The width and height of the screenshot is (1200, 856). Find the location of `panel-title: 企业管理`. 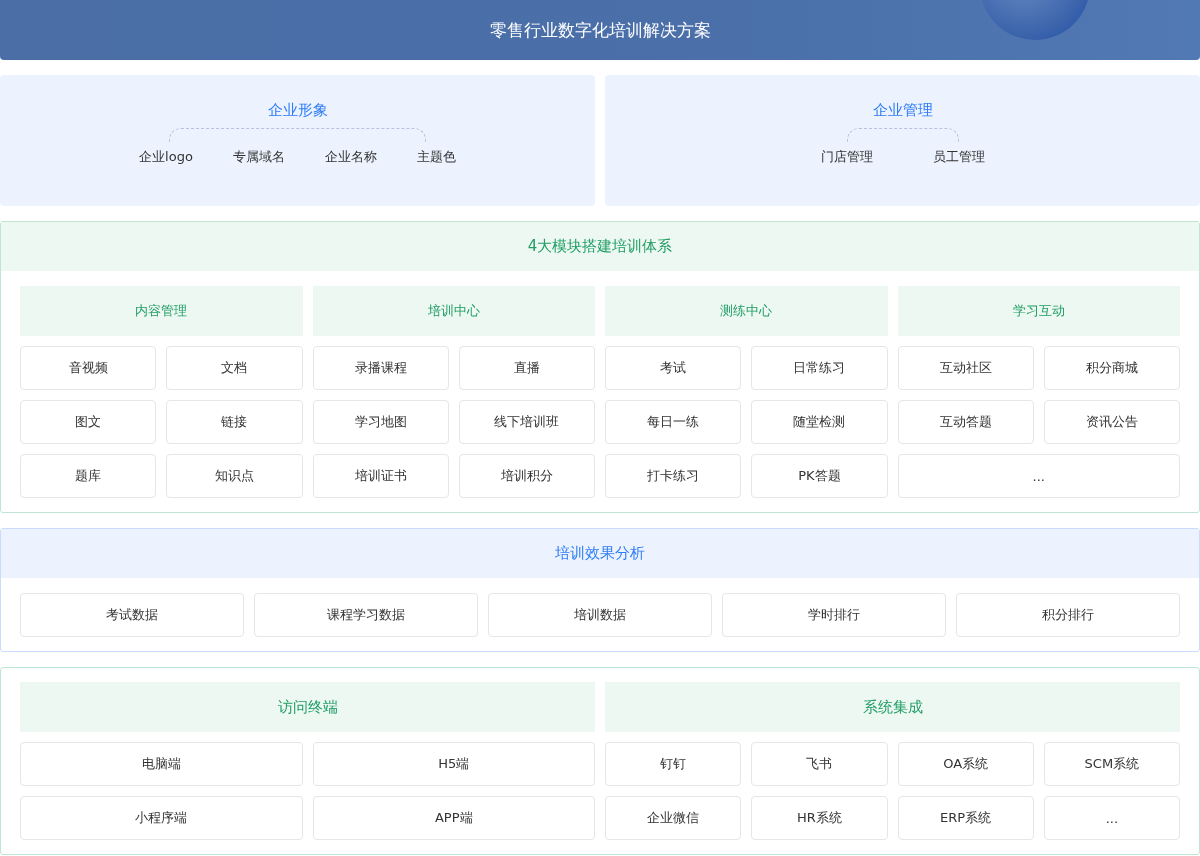

panel-title: 企业管理 is located at coordinates (902, 110).